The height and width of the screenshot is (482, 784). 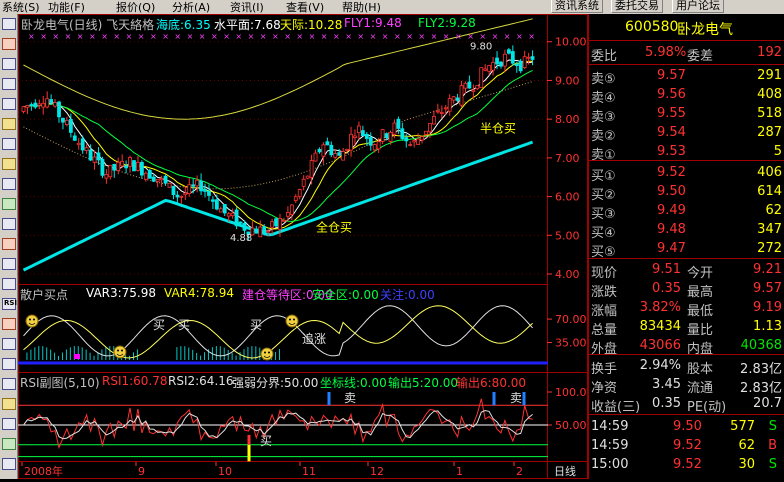 I want to click on fund-row: 收益(三) 0.35 PE(动) 20.7, so click(x=686, y=405).